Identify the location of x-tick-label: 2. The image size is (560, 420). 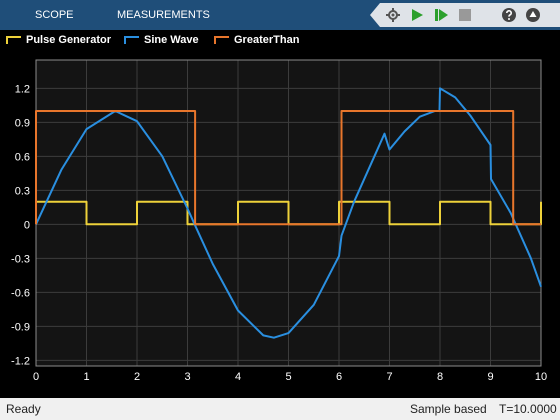
(137, 377).